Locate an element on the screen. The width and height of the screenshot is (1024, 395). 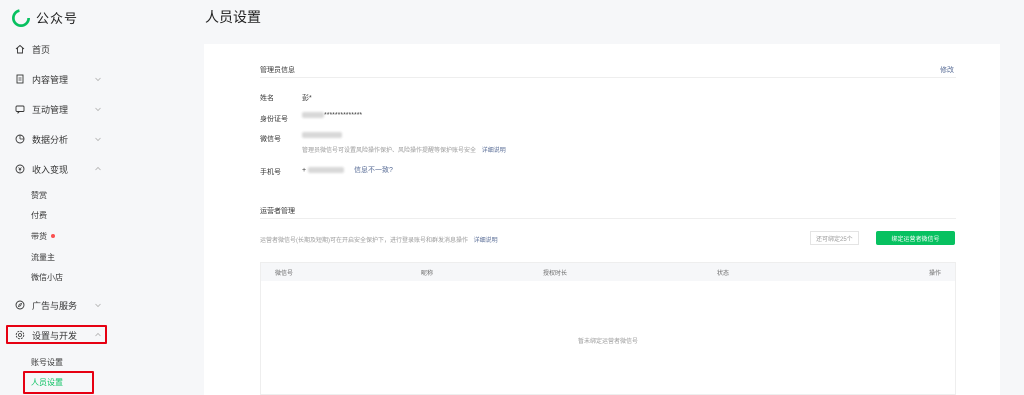
compass-icon is located at coordinates (20, 305).